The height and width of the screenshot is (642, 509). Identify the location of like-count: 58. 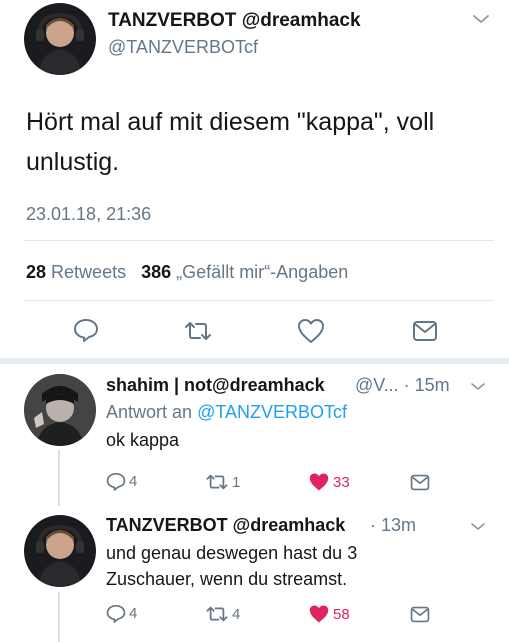
(341, 614).